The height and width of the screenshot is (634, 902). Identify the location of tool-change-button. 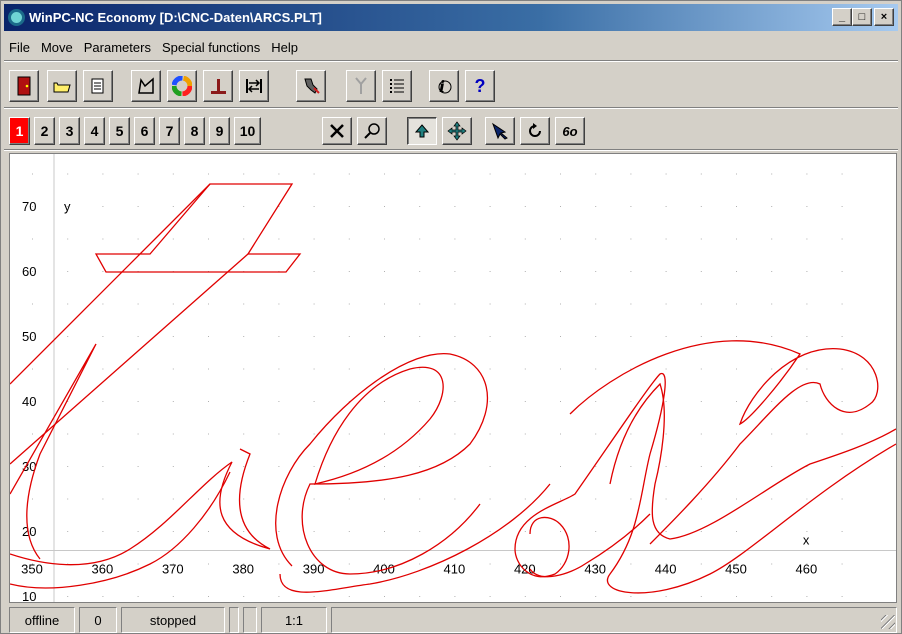
(361, 86).